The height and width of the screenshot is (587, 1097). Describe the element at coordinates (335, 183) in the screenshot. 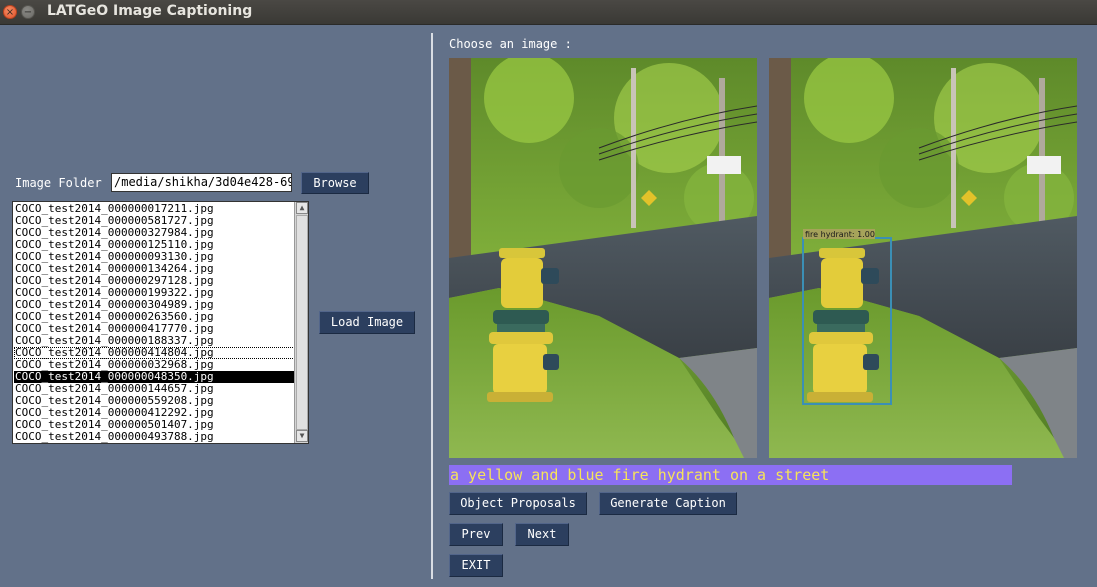

I see `browse-button: Browse` at that location.